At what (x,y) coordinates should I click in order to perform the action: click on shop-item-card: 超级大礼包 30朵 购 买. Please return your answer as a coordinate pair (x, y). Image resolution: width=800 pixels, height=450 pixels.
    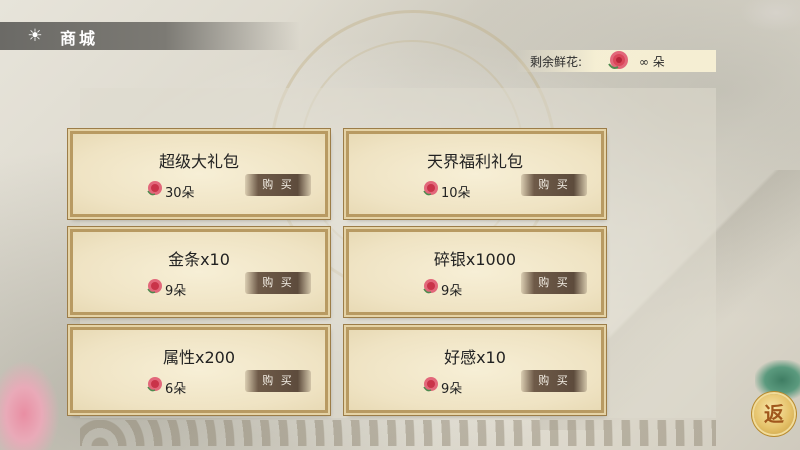
    Looking at the image, I should click on (199, 174).